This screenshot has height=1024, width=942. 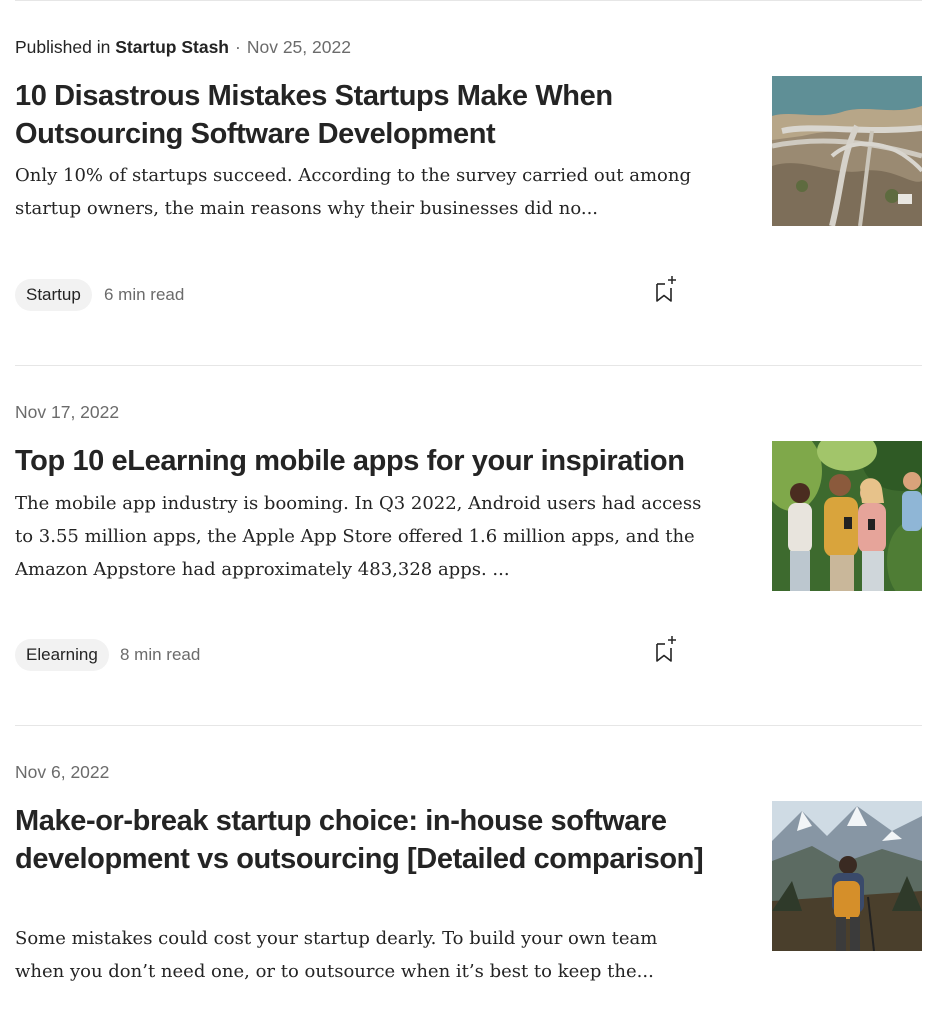 What do you see at coordinates (172, 47) in the screenshot?
I see `publication-link: Startup Stash` at bounding box center [172, 47].